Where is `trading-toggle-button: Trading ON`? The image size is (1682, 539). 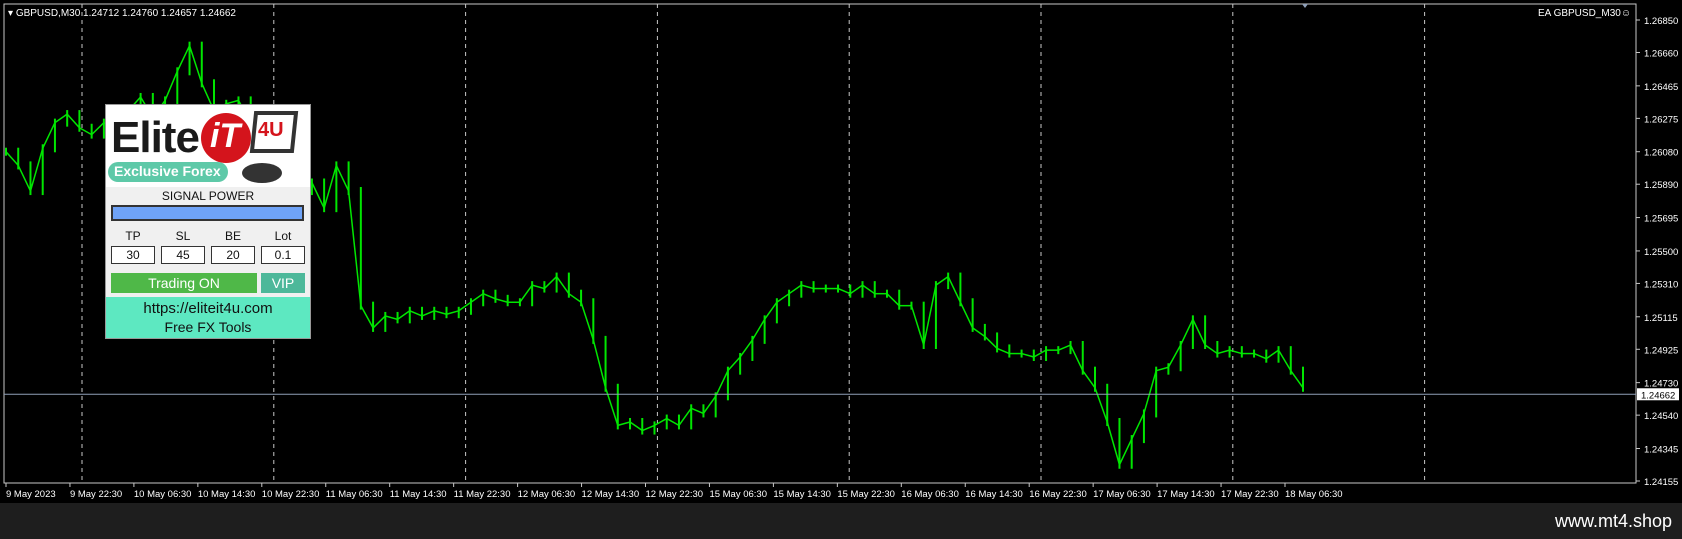
trading-toggle-button: Trading ON is located at coordinates (184, 283).